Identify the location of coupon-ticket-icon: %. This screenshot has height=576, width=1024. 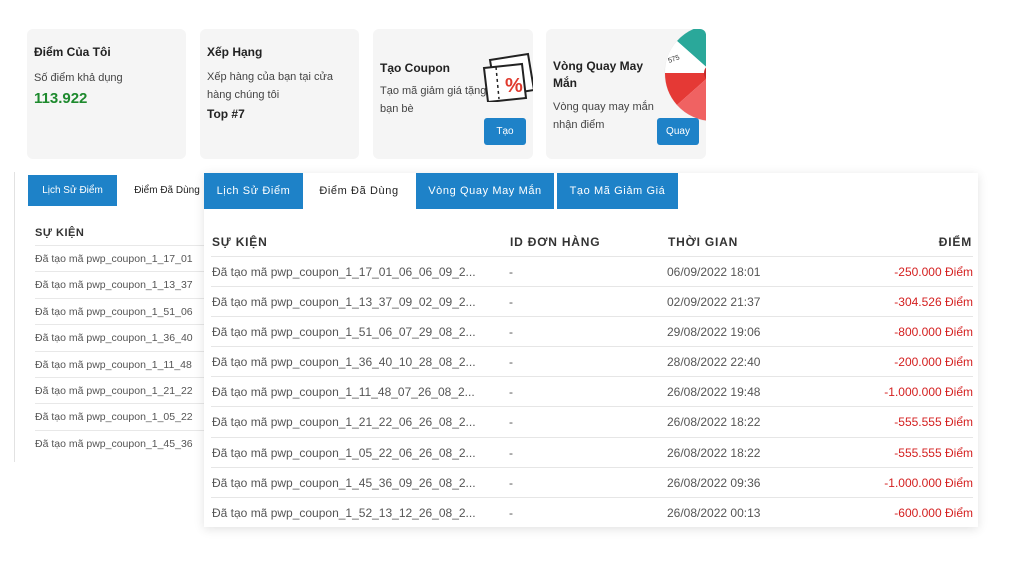
(507, 77).